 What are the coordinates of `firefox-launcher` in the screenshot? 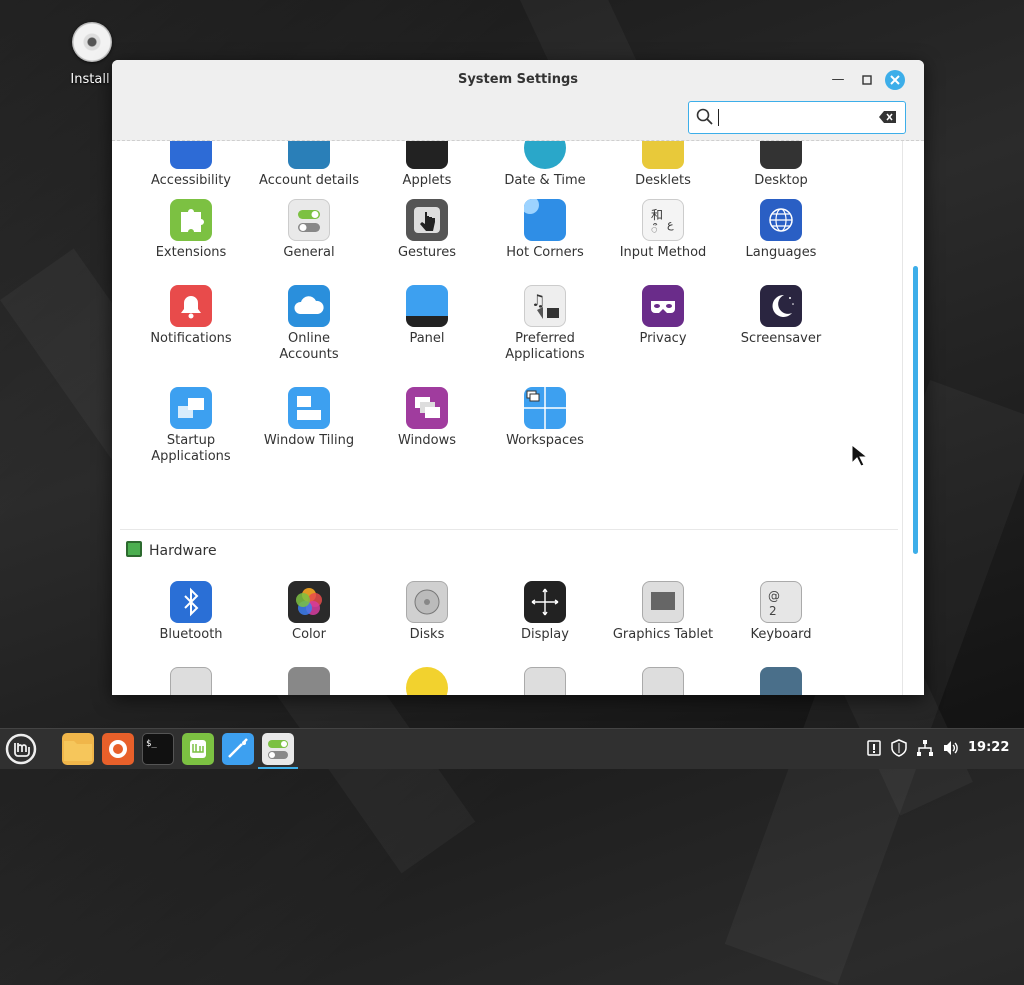 It's located at (118, 749).